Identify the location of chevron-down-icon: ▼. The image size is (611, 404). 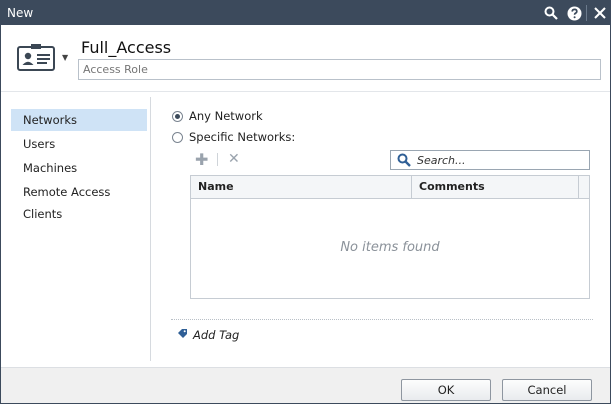
(65, 57).